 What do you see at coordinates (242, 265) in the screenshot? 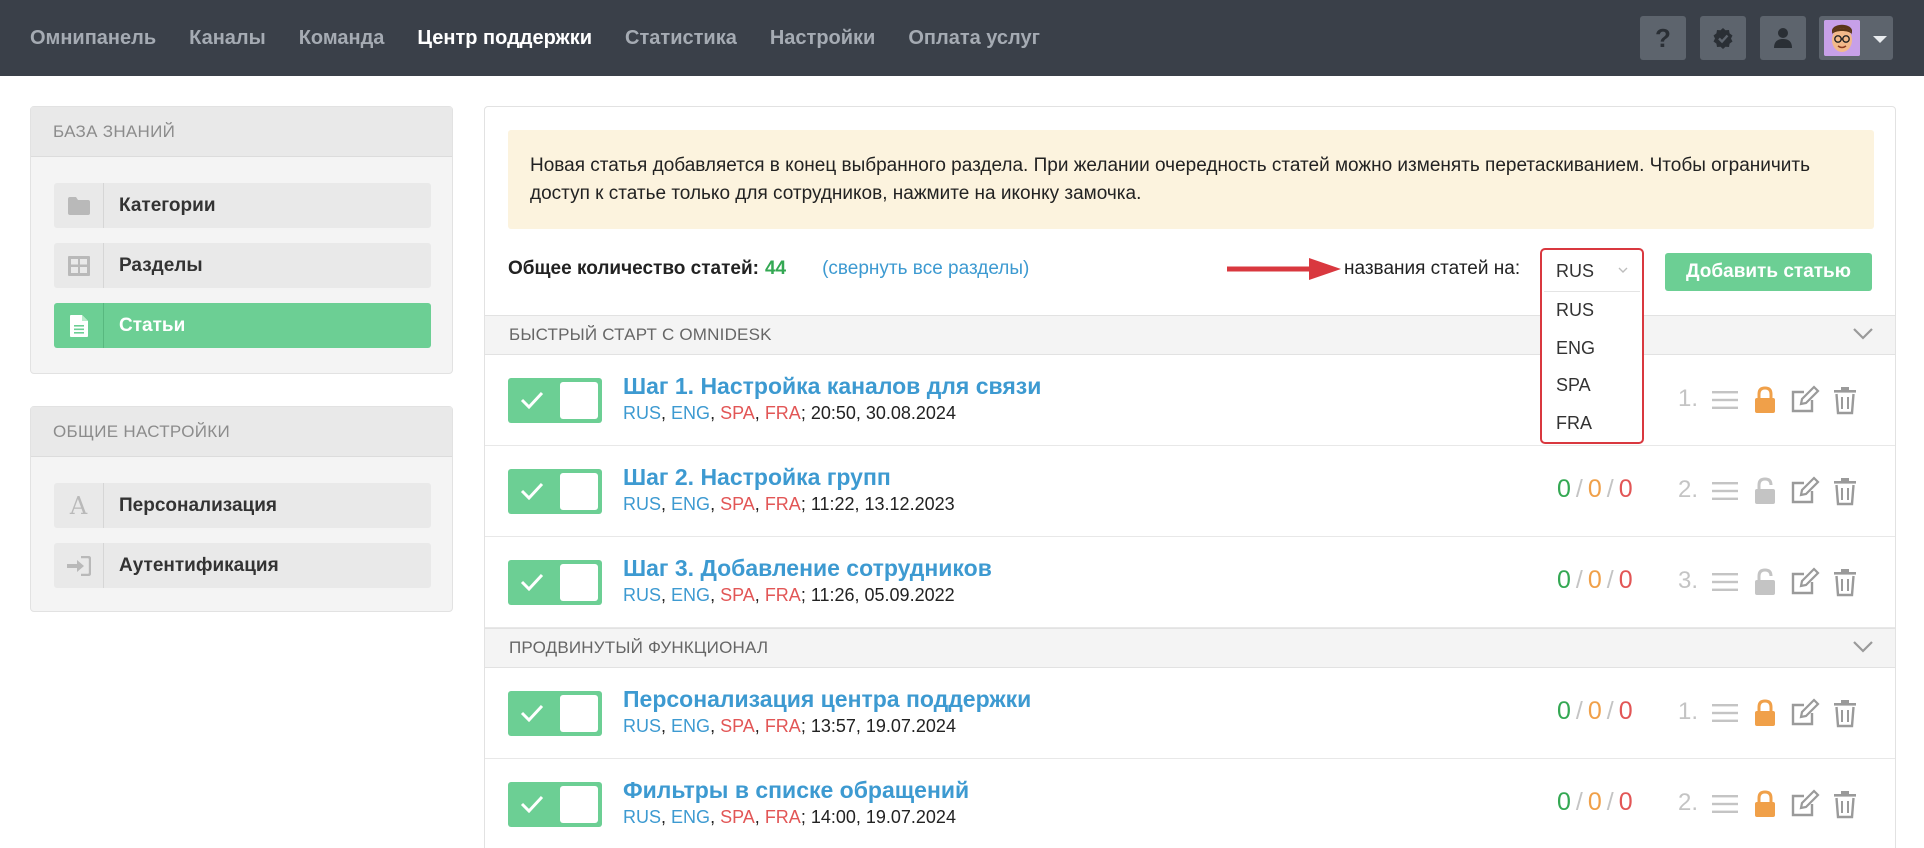
I see `sidebar-item-sections: Разделы` at bounding box center [242, 265].